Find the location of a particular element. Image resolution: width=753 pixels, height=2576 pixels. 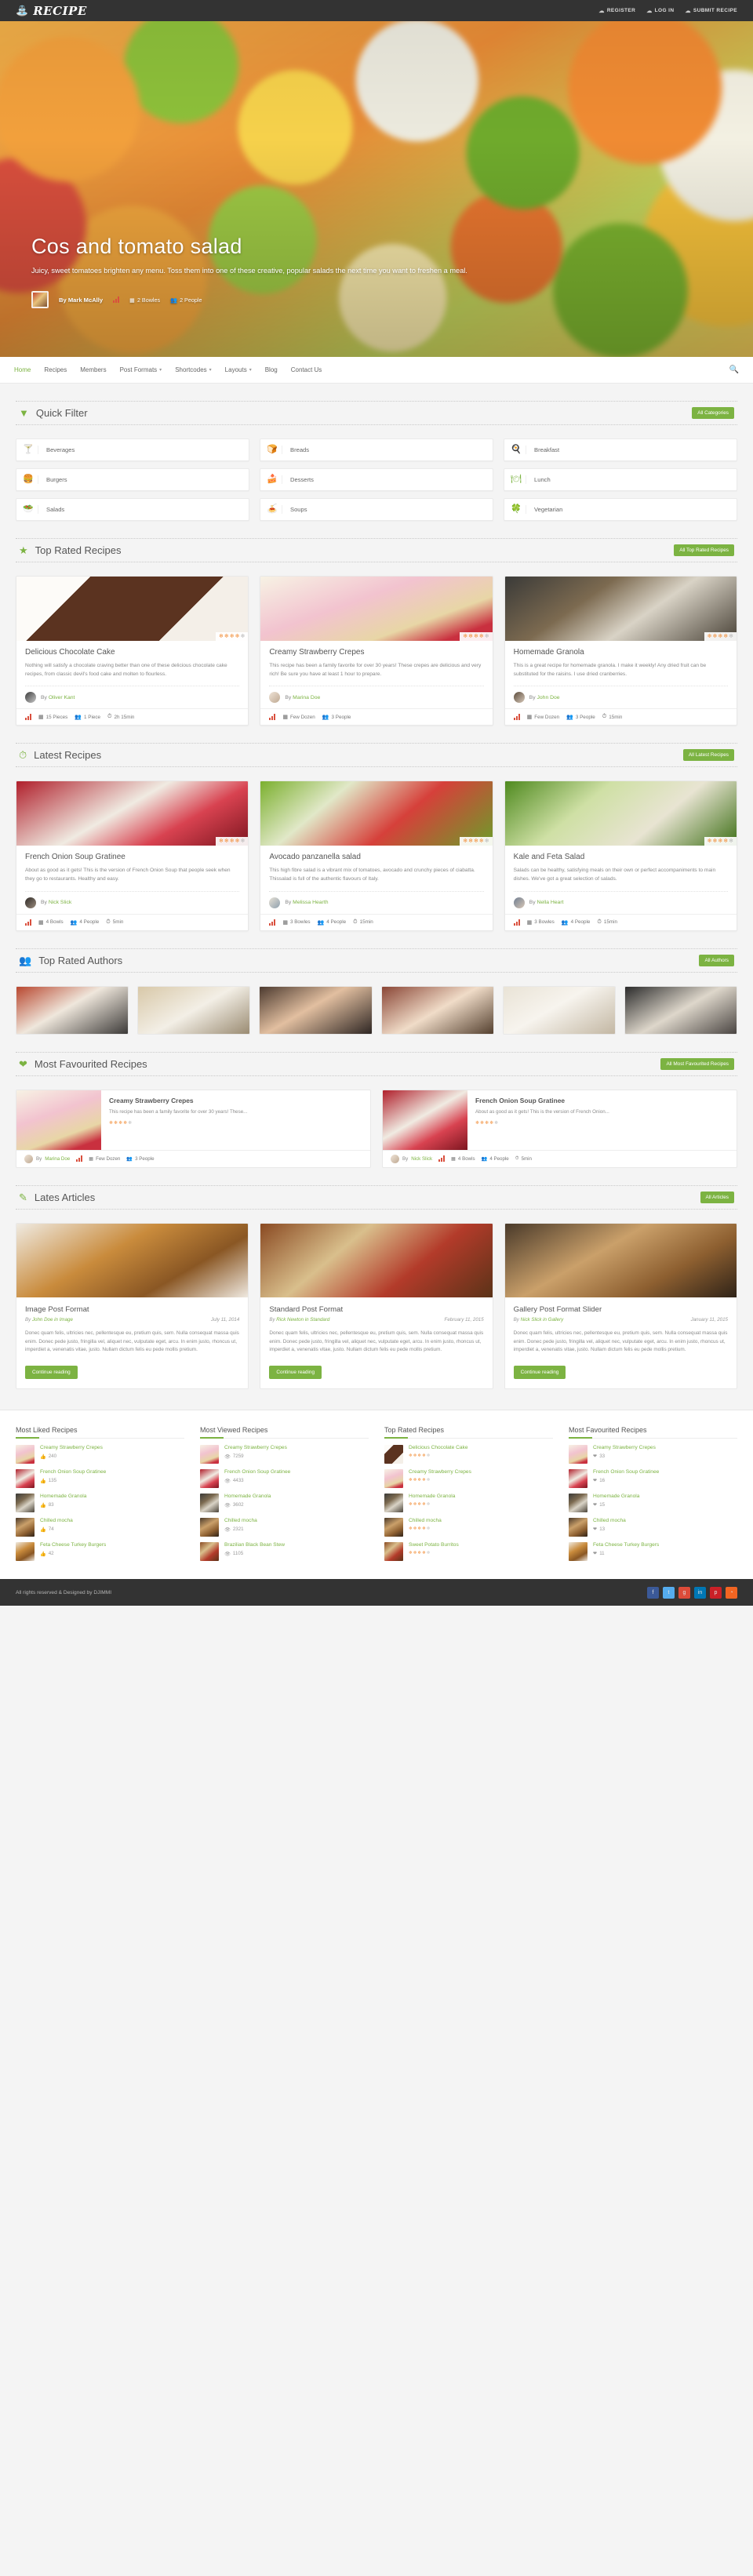

widget-item: Homemade Granola 👁 3602 is located at coordinates (284, 1503).